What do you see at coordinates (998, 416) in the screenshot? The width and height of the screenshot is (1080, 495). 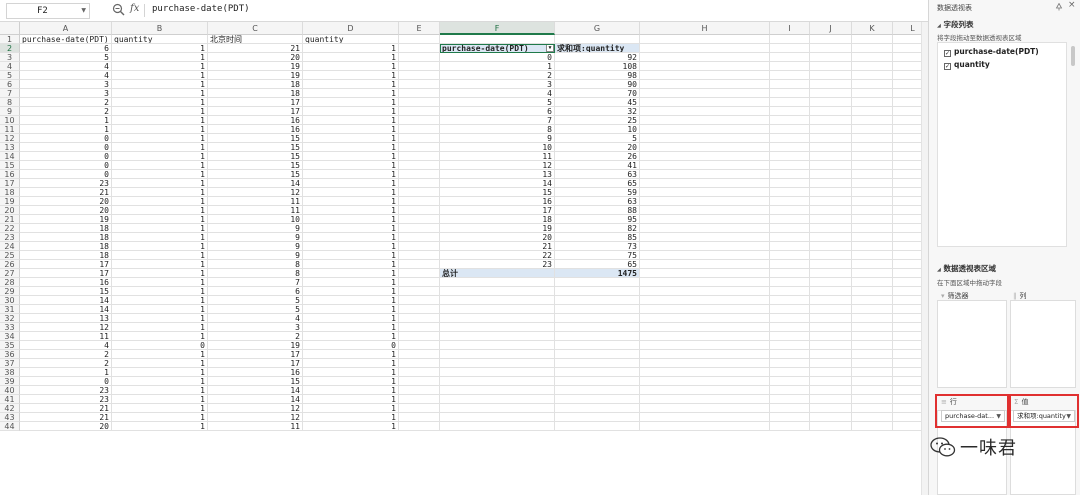 I see `chevron-down-icon: ▼` at bounding box center [998, 416].